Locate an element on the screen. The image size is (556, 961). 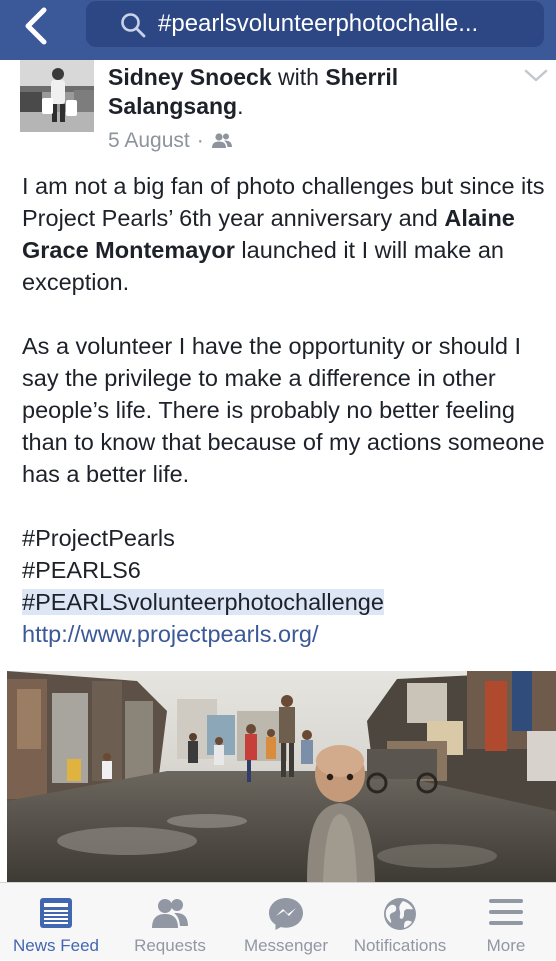
tab-notifications: Notifications is located at coordinates (400, 922).